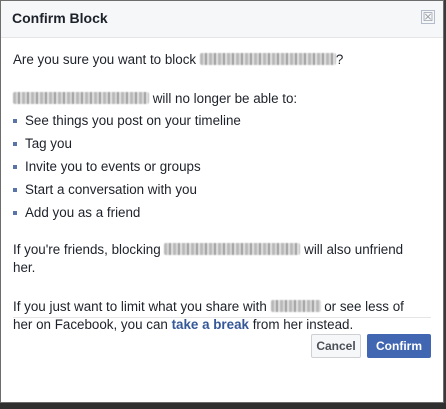 This screenshot has height=409, width=446. I want to click on friends-prefix: If you're friends, blocking, so click(89, 249).